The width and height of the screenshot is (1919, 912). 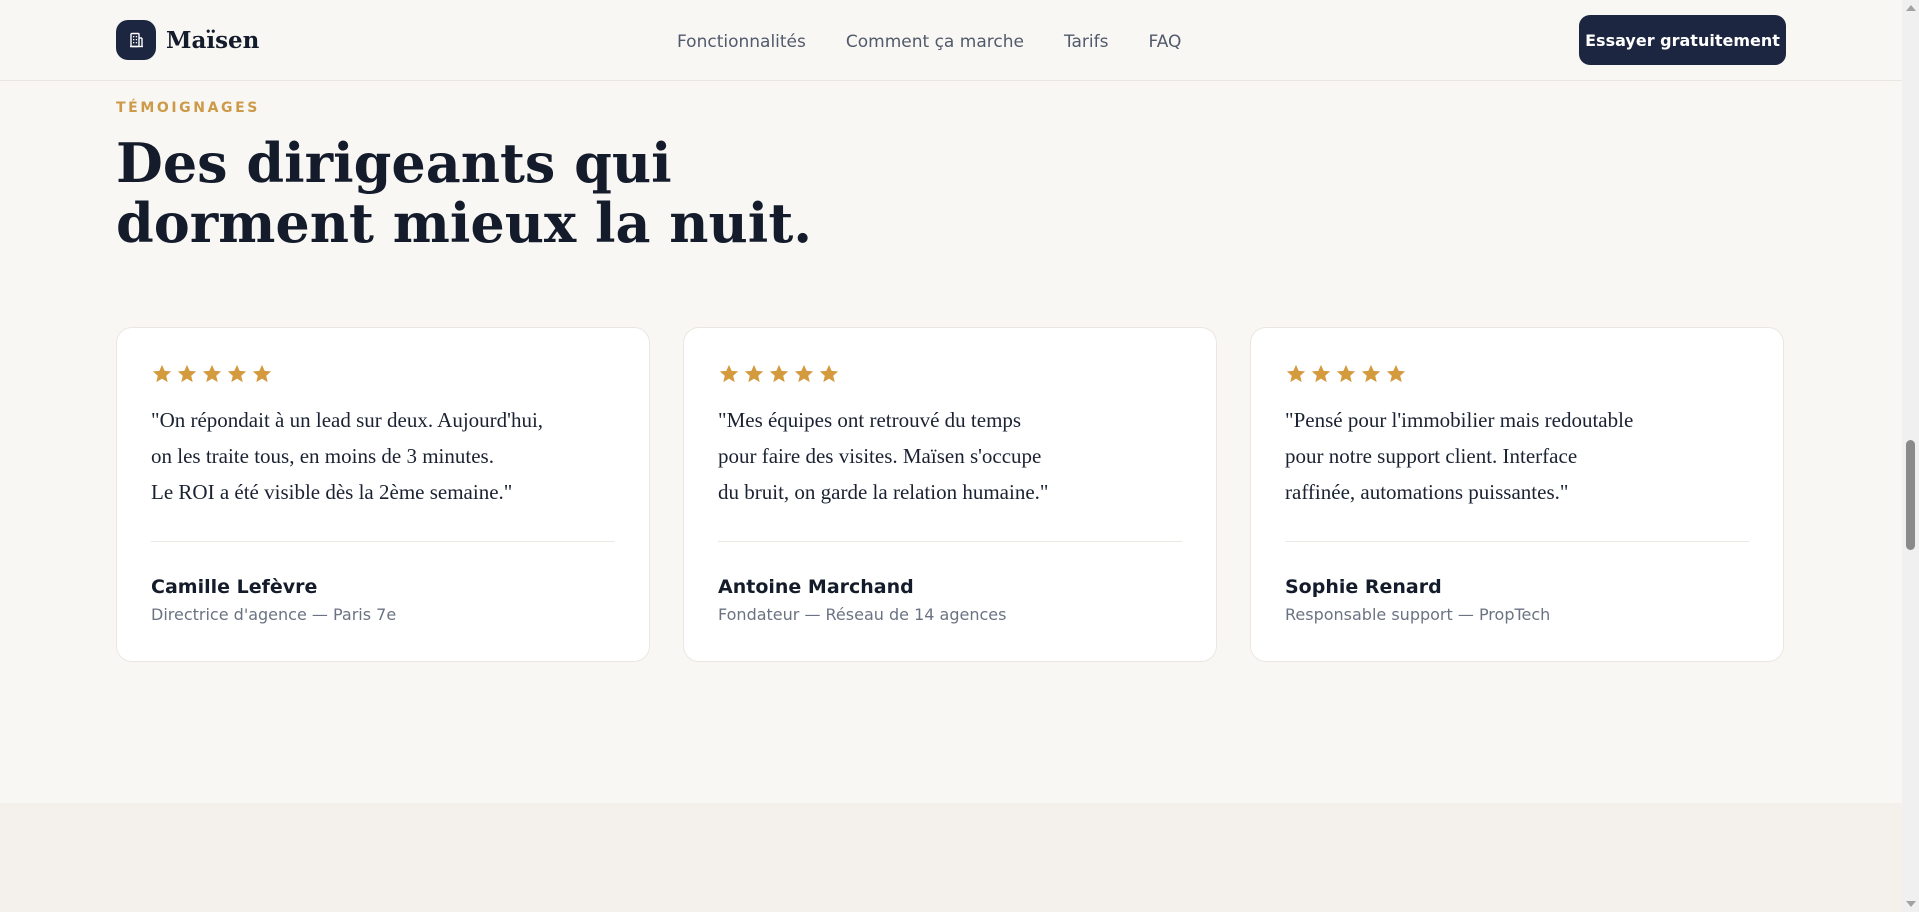 What do you see at coordinates (951, 857) in the screenshot?
I see `next-section-band` at bounding box center [951, 857].